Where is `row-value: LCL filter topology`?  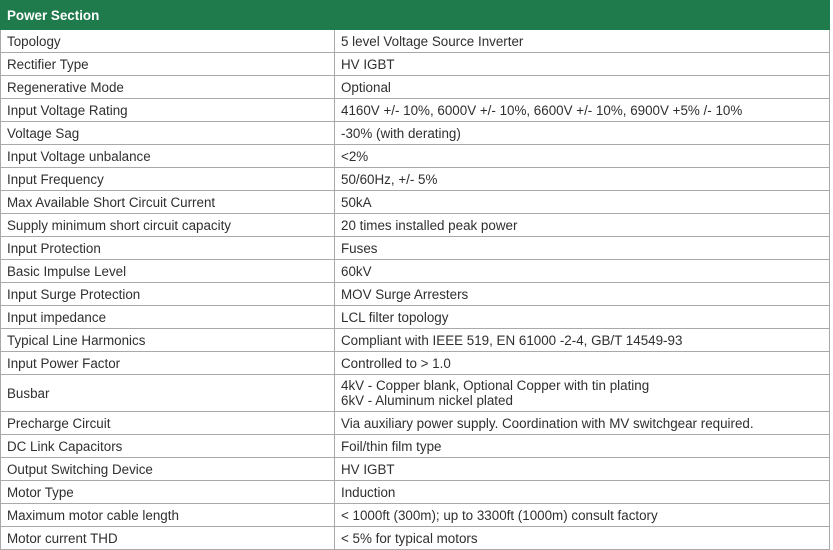 row-value: LCL filter topology is located at coordinates (582, 317).